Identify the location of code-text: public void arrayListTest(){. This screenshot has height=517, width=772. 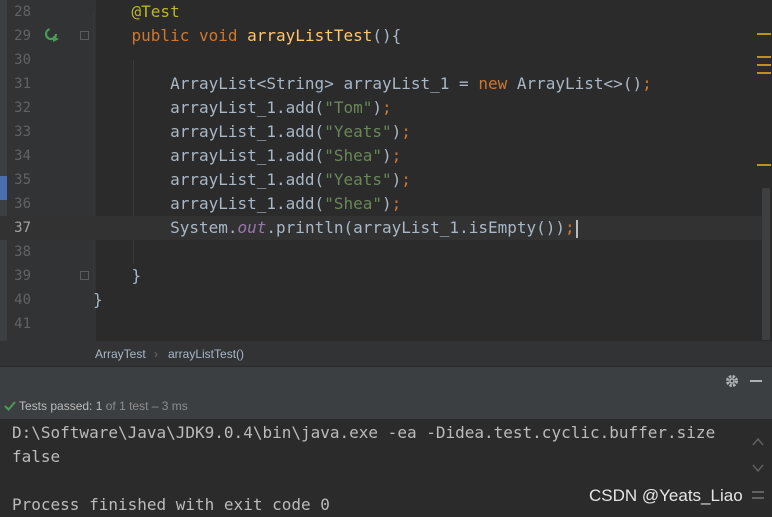
(266, 35).